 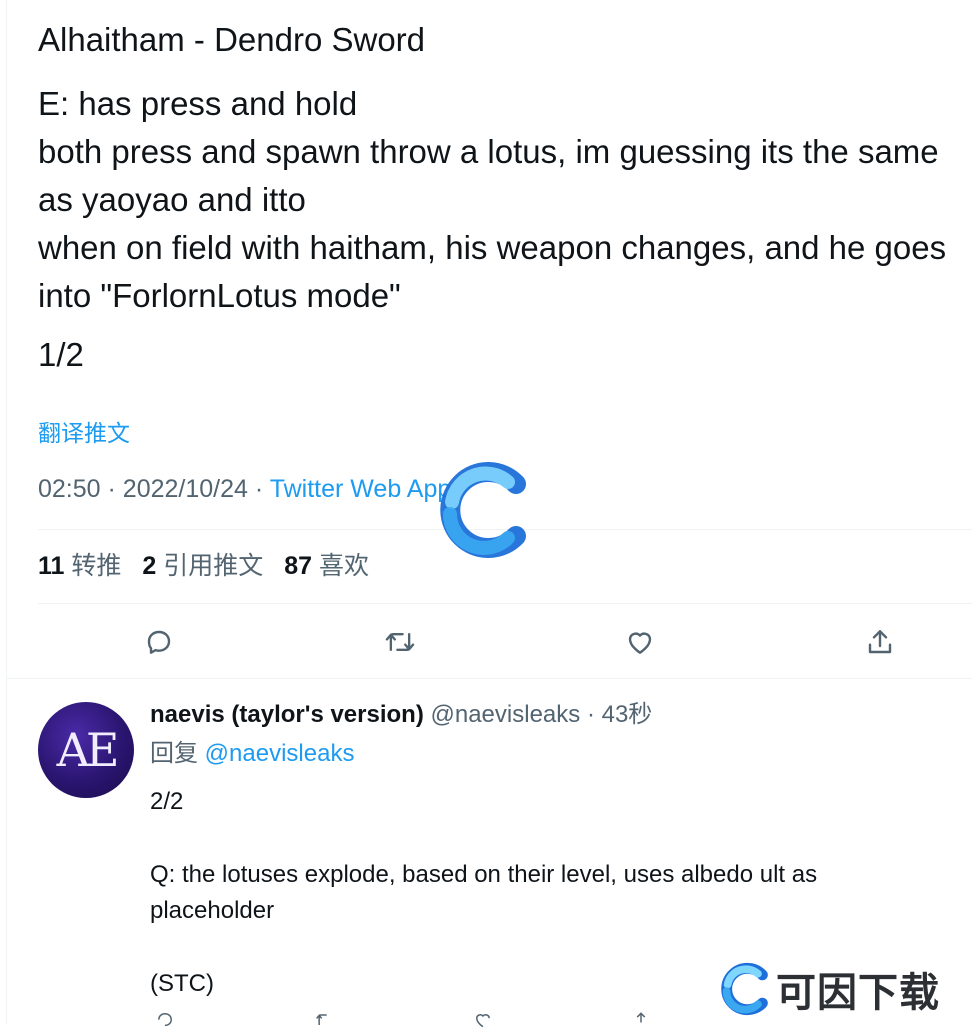 I want to click on tweet-metadata: 02:50 · 2022/10/24 · Twitter Web App, so click(x=244, y=489).